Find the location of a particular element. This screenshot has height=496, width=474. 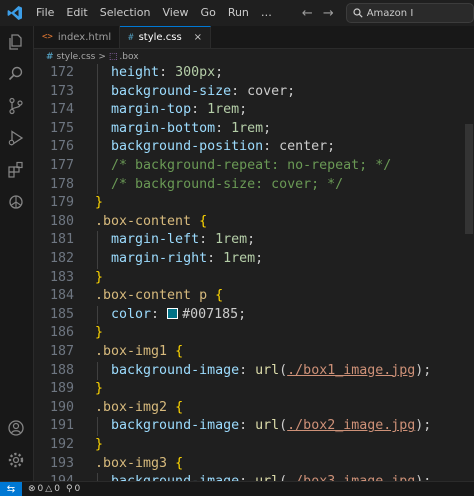

code-token: } is located at coordinates (99, 277).